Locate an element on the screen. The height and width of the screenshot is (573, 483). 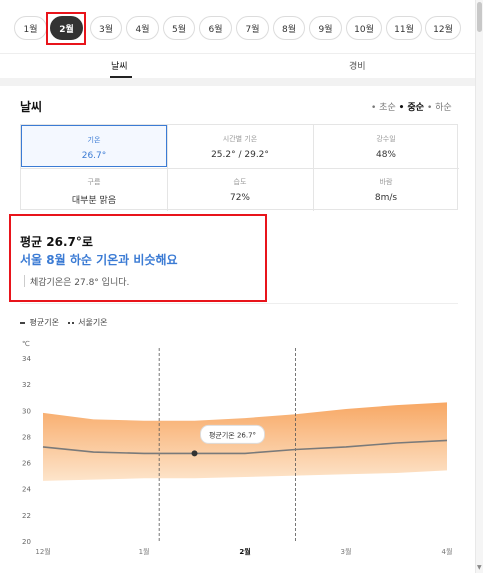
weather-cell-hourly-temp: 시간별 기온 25.2° / 29.2° is located at coordinates (240, 146).